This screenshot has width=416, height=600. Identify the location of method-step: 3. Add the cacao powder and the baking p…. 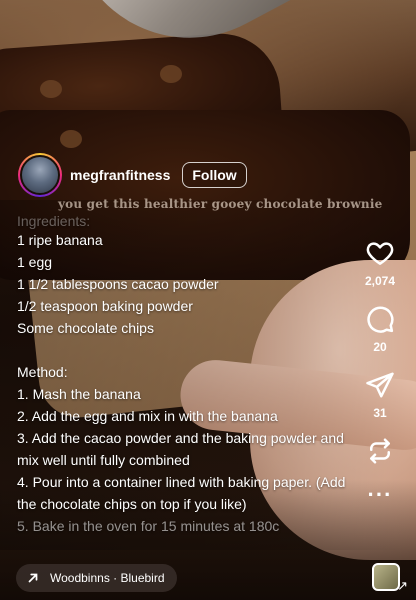
(180, 449).